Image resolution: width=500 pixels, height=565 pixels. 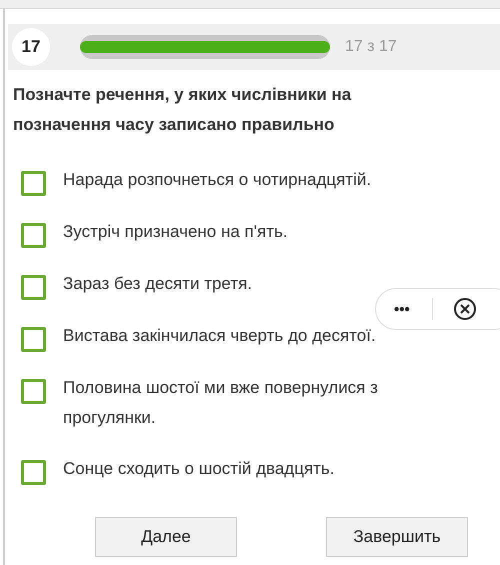 What do you see at coordinates (166, 537) in the screenshot?
I see `nav-button: Далее` at bounding box center [166, 537].